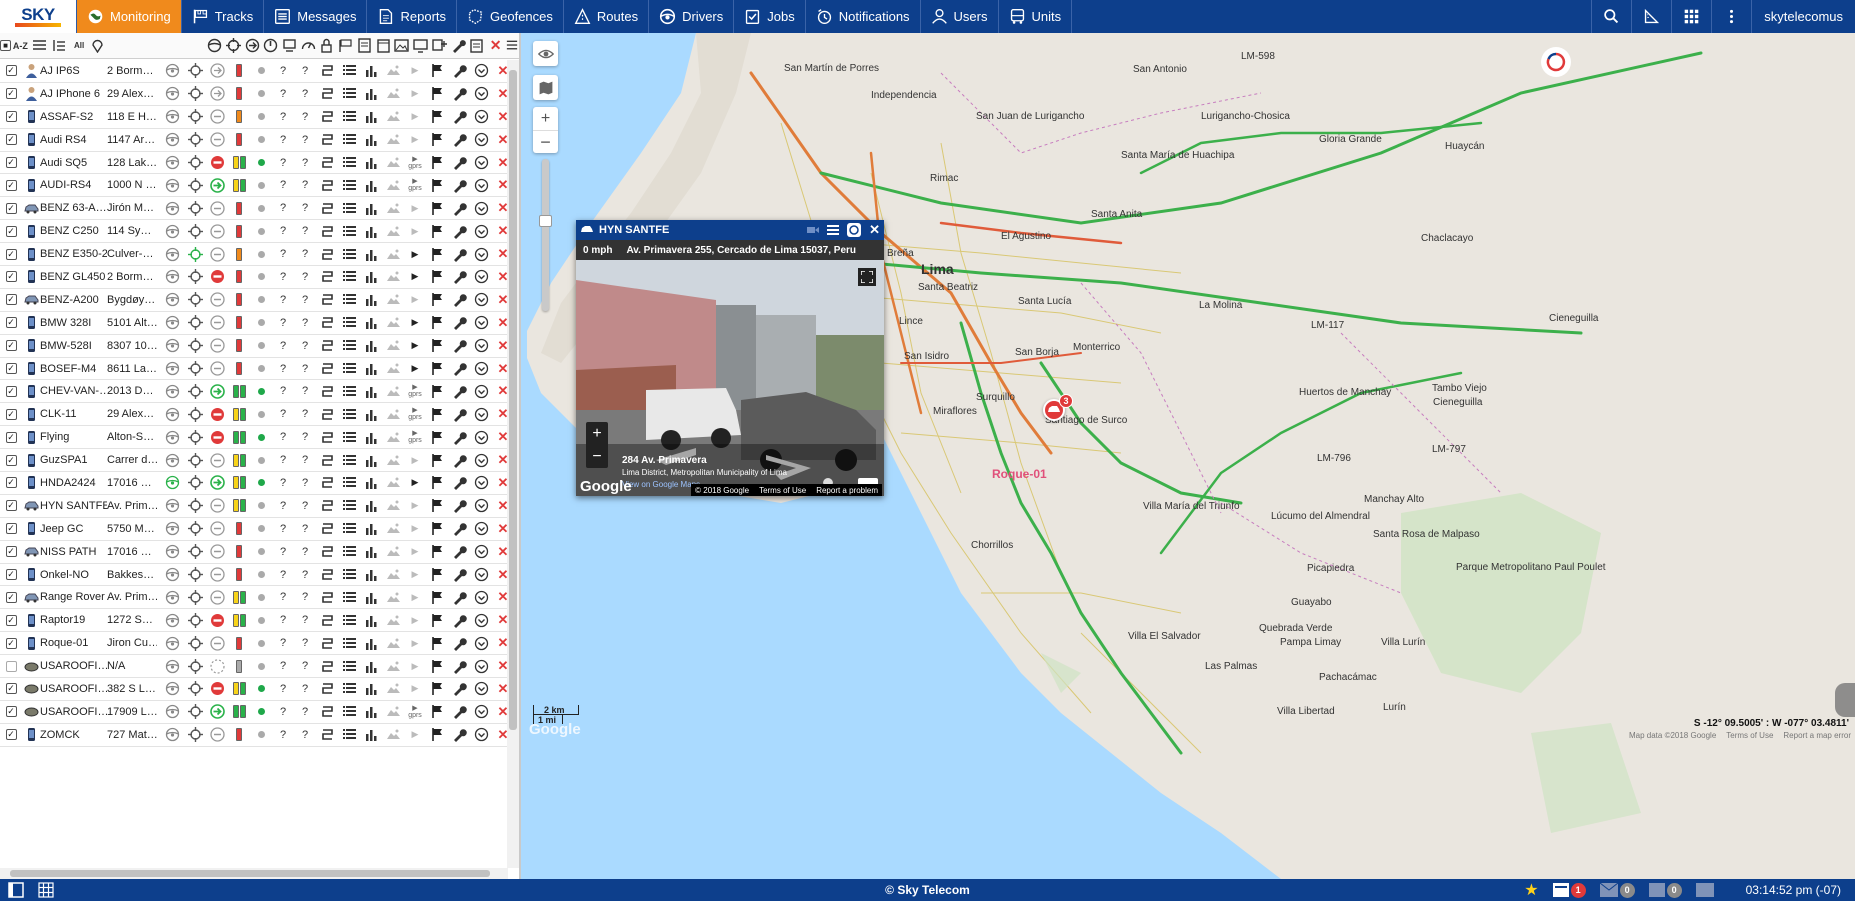 This screenshot has width=1855, height=901. What do you see at coordinates (512, 46) in the screenshot?
I see `menu-column-icon` at bounding box center [512, 46].